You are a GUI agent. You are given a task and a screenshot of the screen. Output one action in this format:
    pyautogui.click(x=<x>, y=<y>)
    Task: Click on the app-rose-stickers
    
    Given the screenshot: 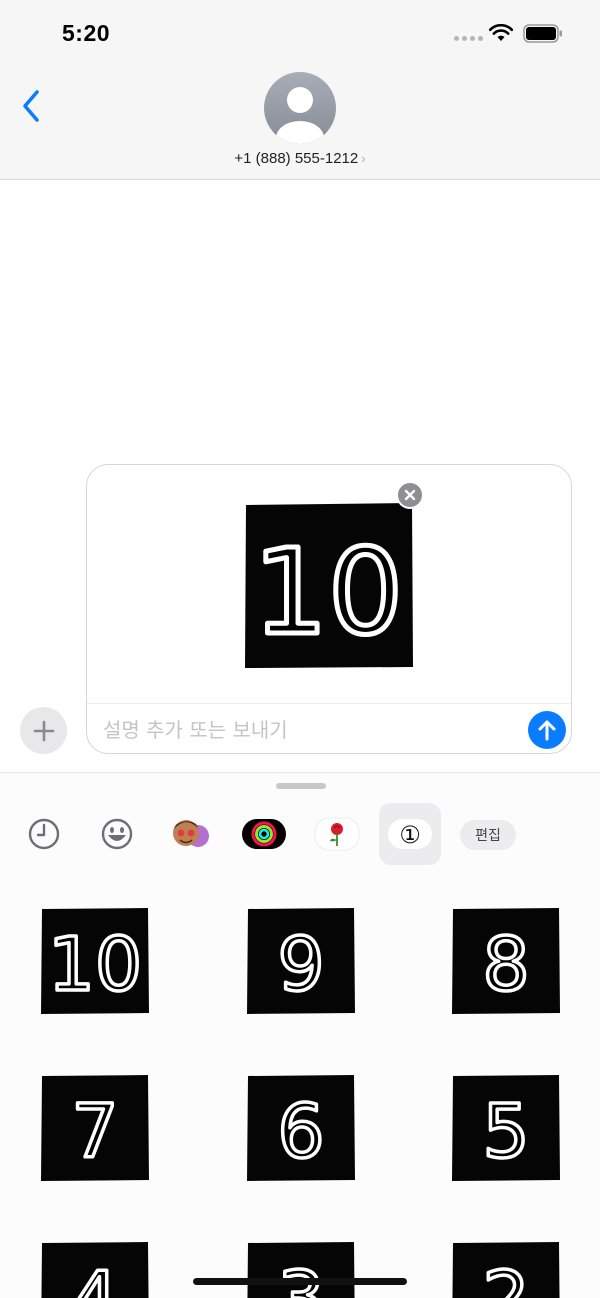 What is the action you would take?
    pyautogui.click(x=337, y=834)
    